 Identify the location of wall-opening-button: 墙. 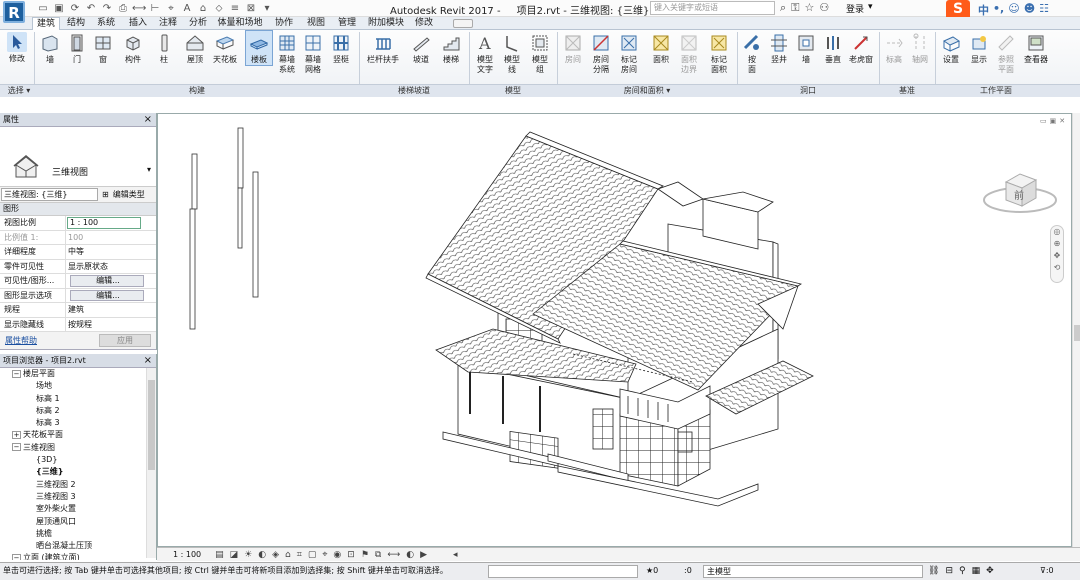
(806, 49).